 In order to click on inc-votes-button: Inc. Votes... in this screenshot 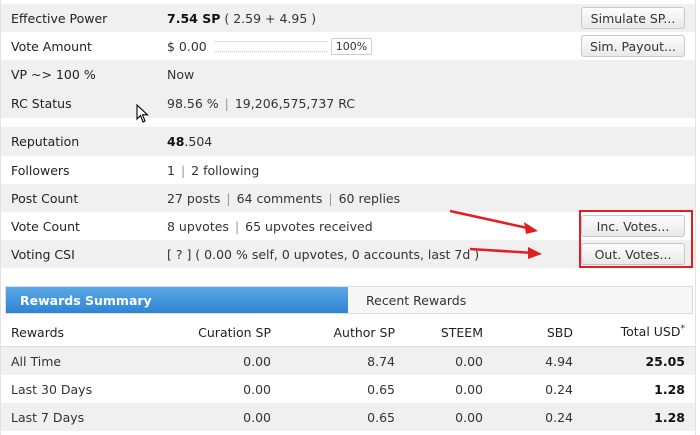, I will do `click(633, 226)`.